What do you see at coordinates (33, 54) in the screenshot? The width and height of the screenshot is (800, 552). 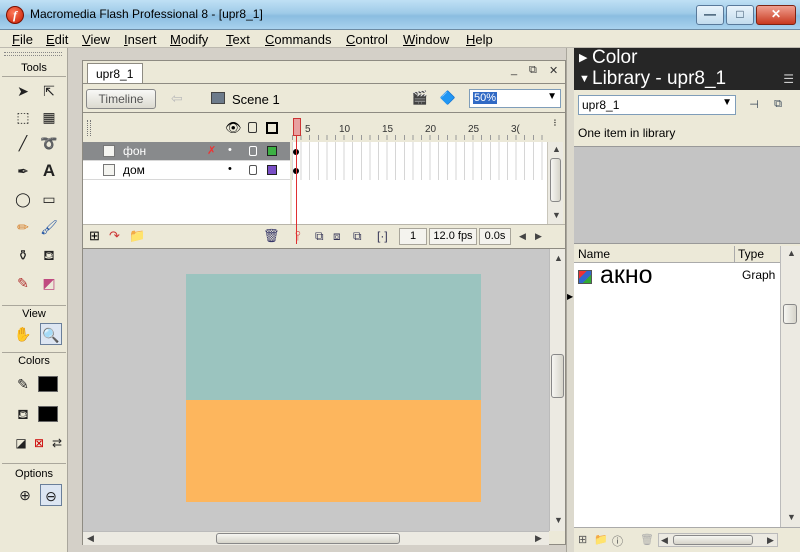 I see `tools-grip` at bounding box center [33, 54].